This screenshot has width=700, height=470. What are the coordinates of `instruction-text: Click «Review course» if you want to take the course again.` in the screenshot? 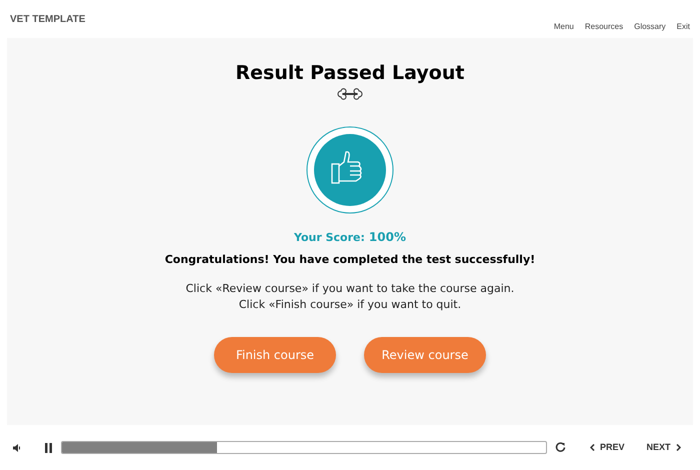 It's located at (350, 289).